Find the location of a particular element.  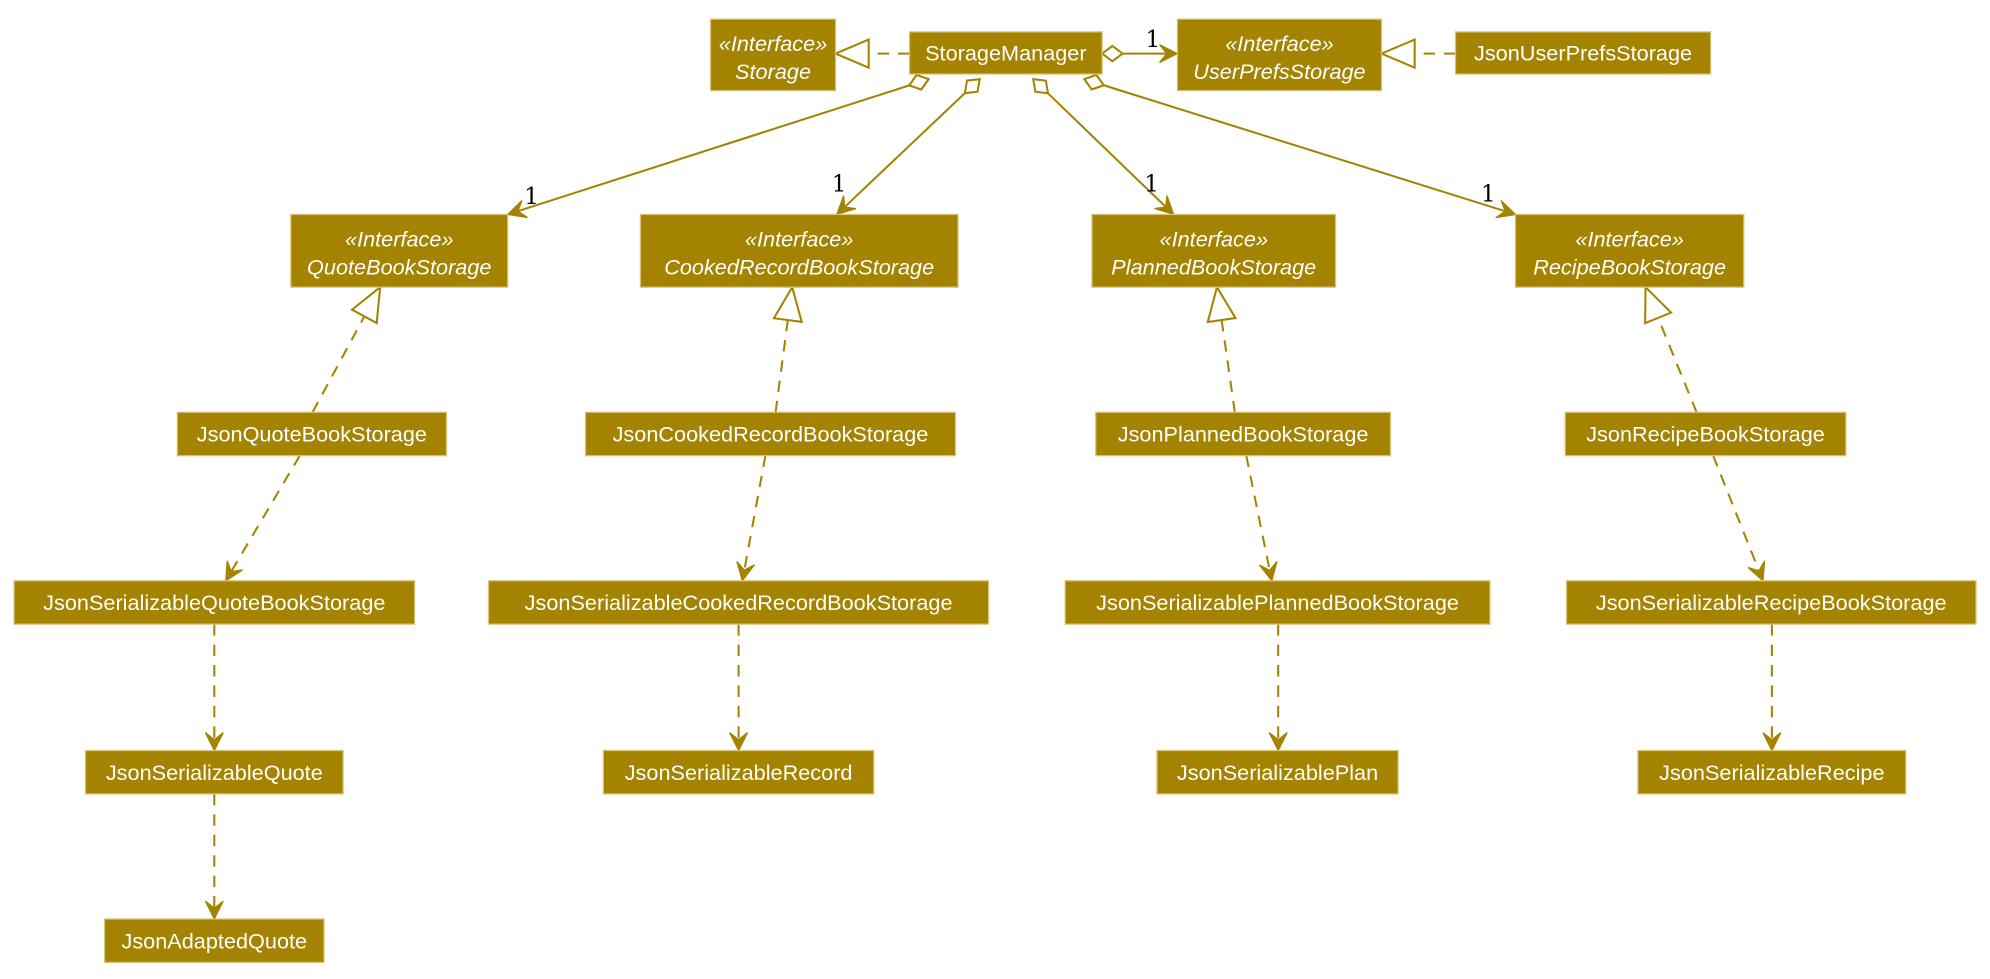

edge-aggregation-storage-manager-to-cooked-record-book-storage: 1 is located at coordinates (906, 146).